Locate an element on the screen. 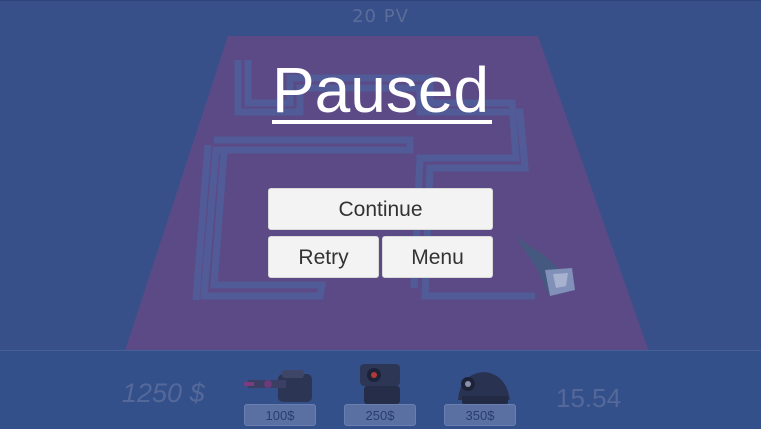 The width and height of the screenshot is (761, 429). title-underline is located at coordinates (382, 122).